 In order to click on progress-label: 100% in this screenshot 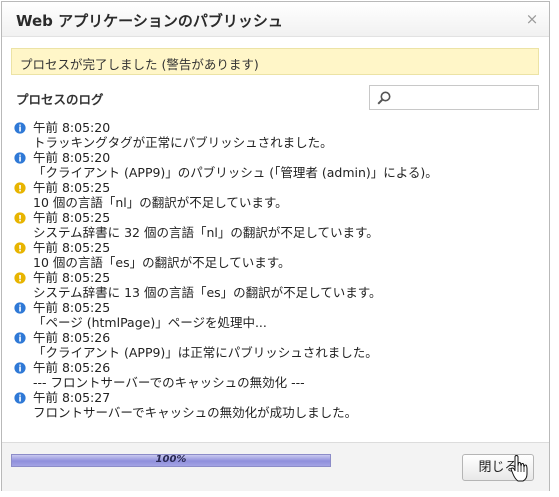, I will do `click(171, 459)`.